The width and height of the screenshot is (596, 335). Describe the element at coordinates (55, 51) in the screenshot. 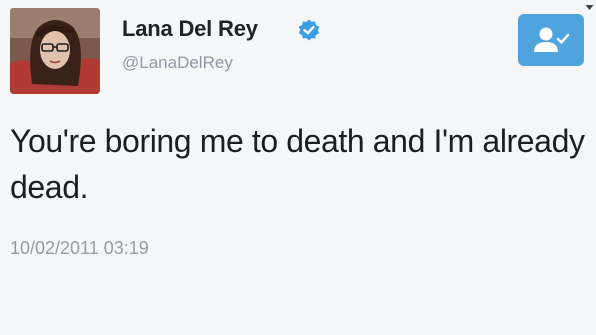

I see `avatar` at that location.